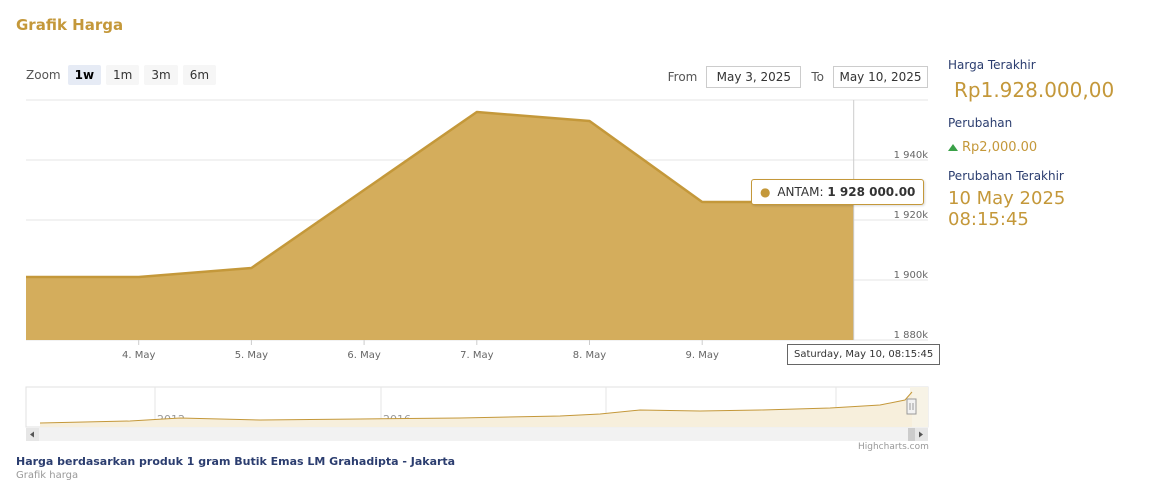 The image size is (1154, 496). What do you see at coordinates (800, 192) in the screenshot?
I see `tooltip-series-name: ANTAM:` at bounding box center [800, 192].